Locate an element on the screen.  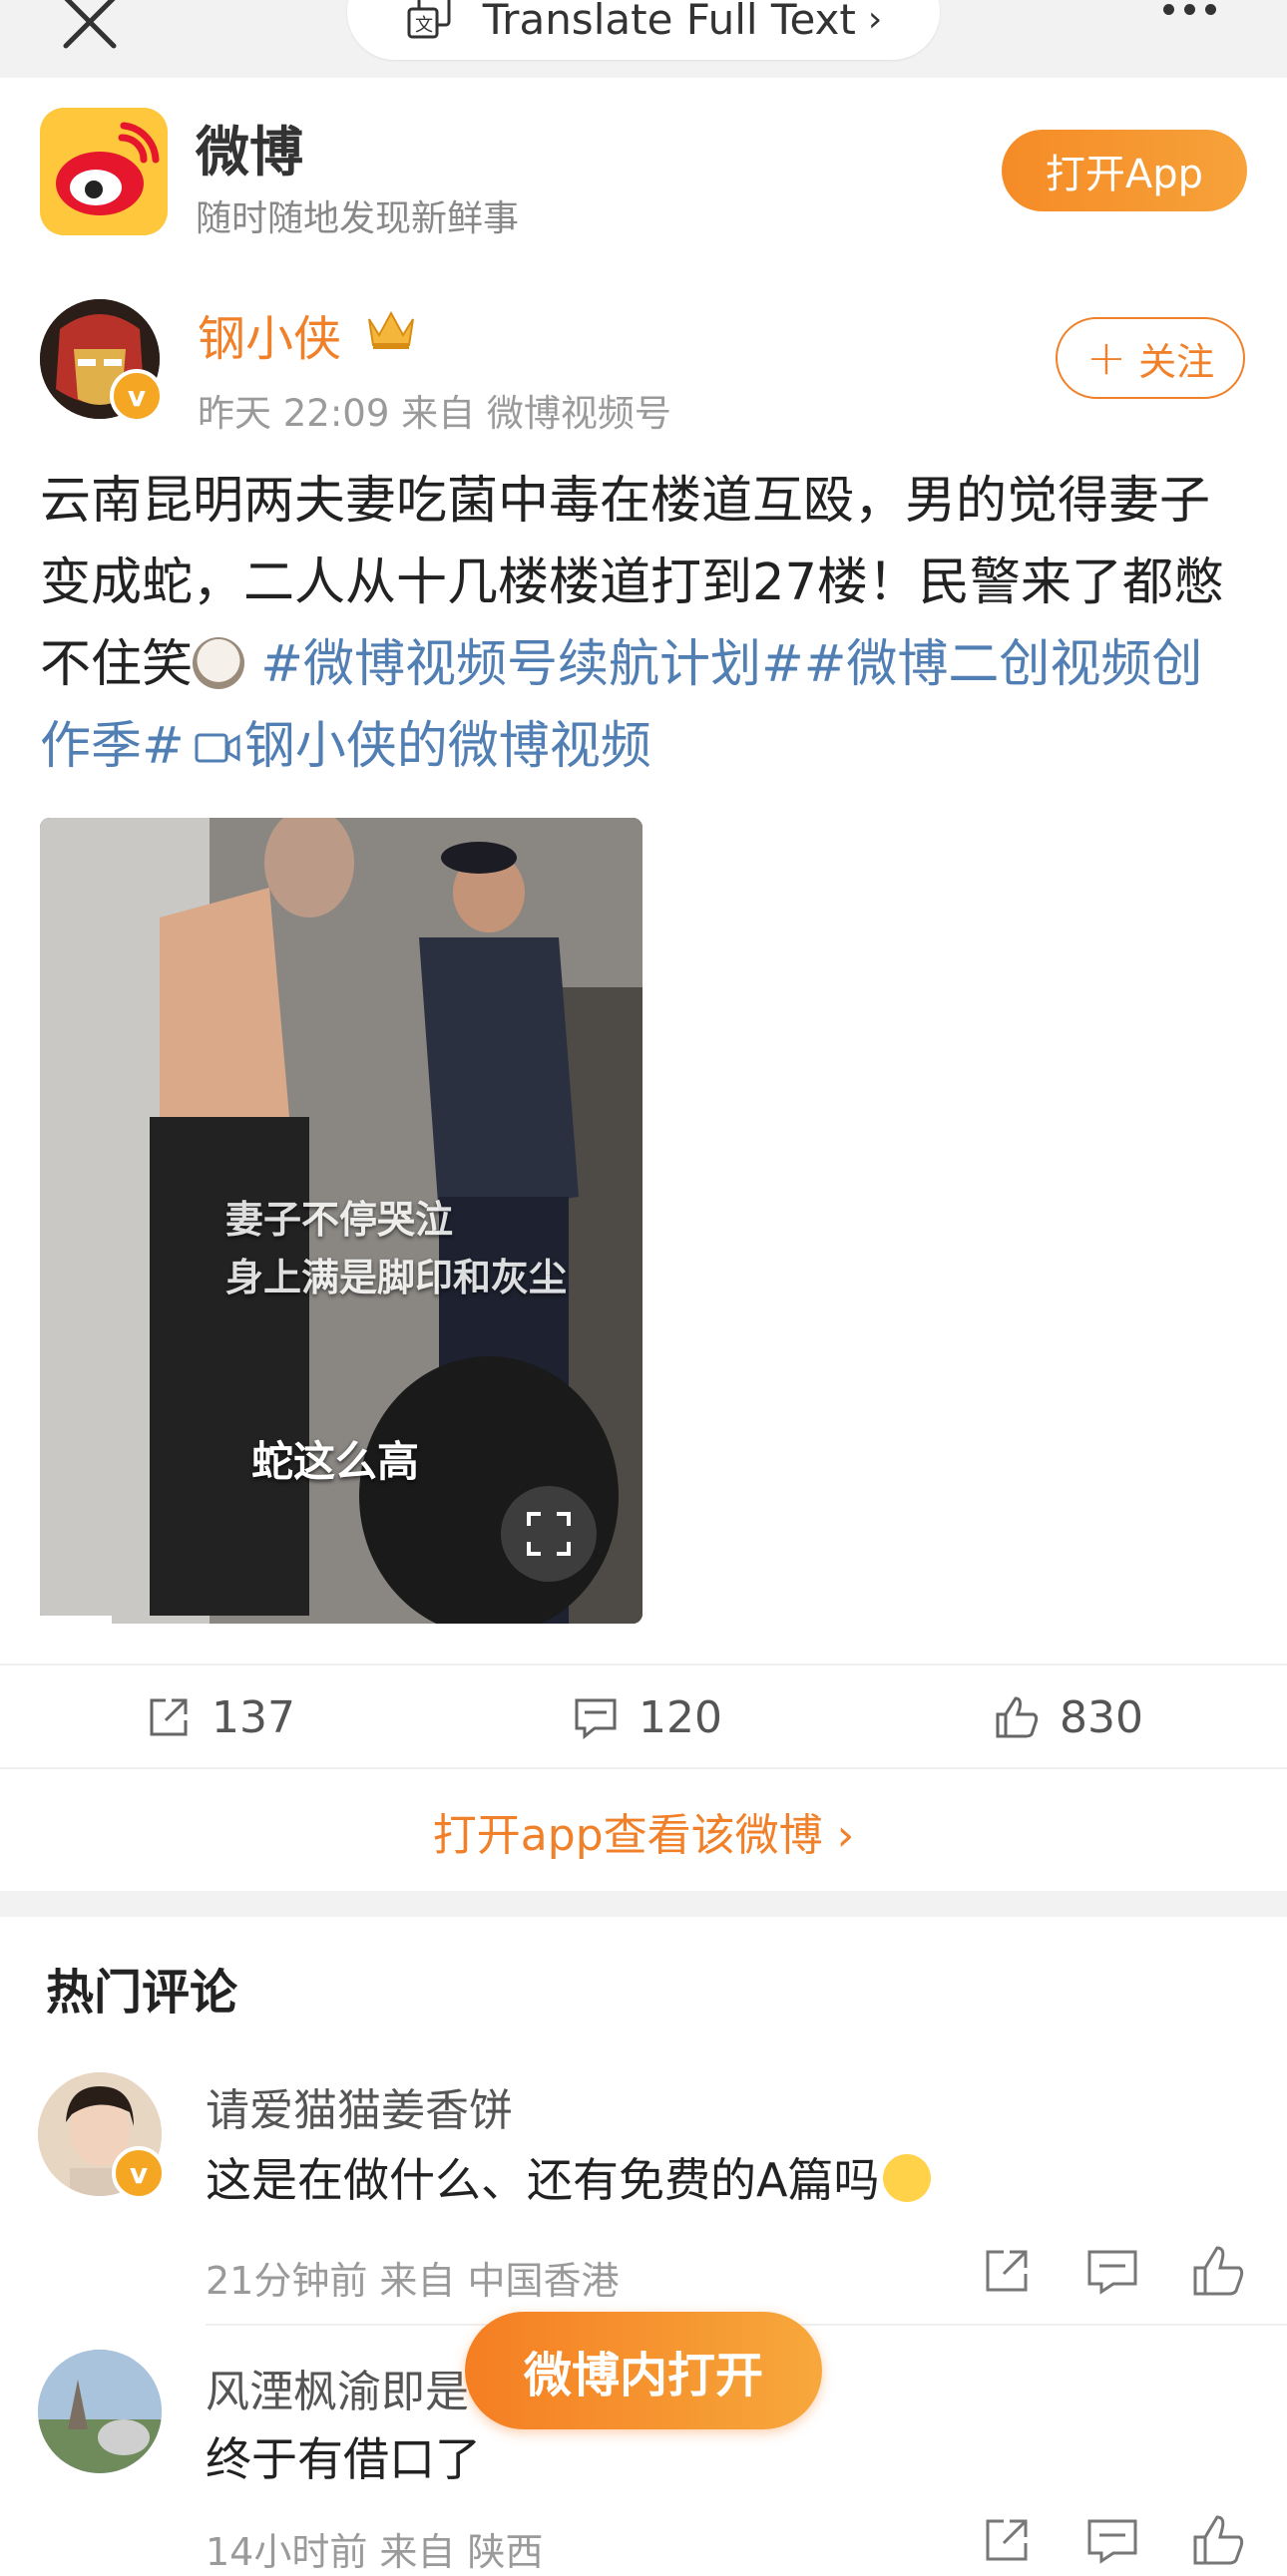
section-separator is located at coordinates (643, 1904).